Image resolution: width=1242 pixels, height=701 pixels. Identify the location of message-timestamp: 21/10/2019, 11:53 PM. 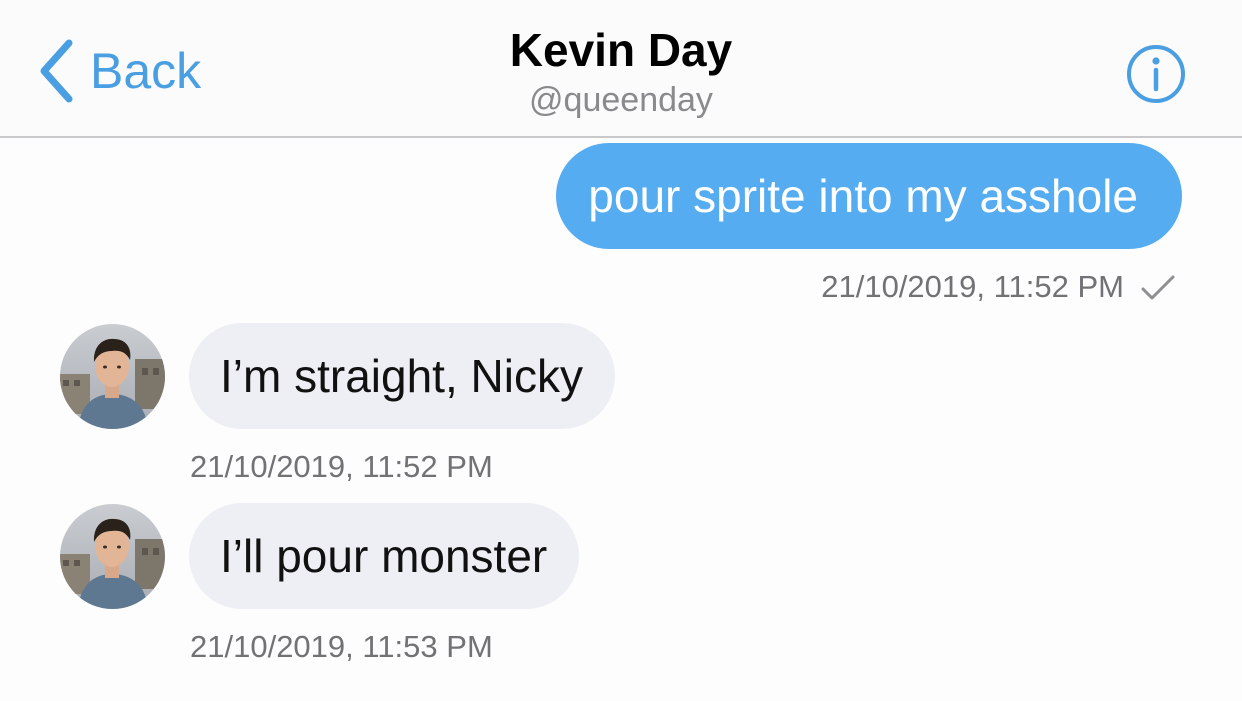
(341, 646).